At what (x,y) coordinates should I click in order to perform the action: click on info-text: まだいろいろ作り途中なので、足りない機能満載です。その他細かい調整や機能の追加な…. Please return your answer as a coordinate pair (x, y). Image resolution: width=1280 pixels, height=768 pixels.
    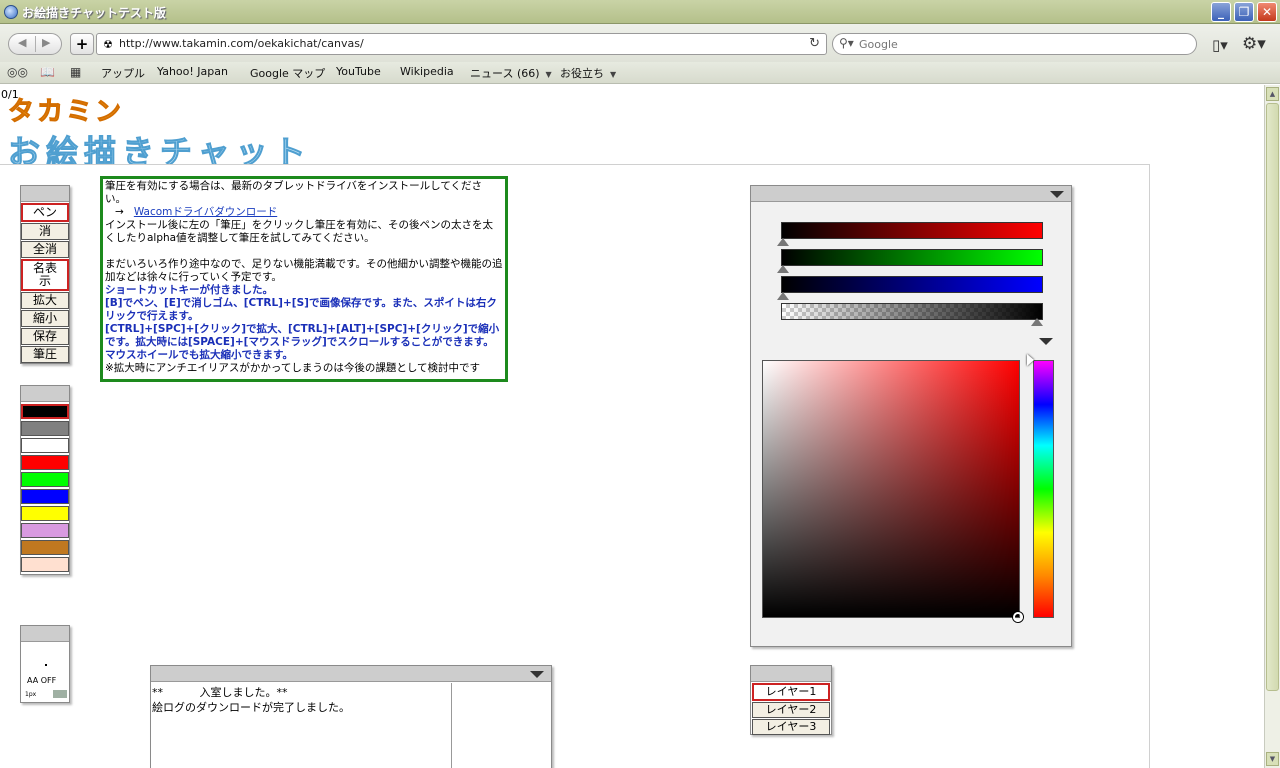
    Looking at the image, I should click on (304, 270).